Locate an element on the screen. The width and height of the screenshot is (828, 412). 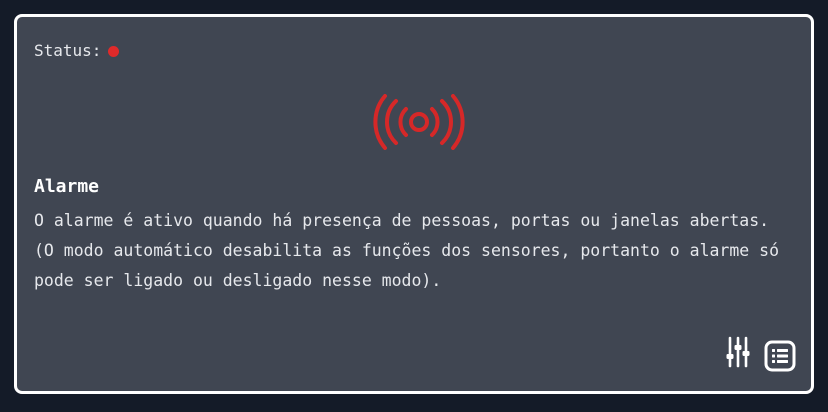
status-label: Status: is located at coordinates (68, 50).